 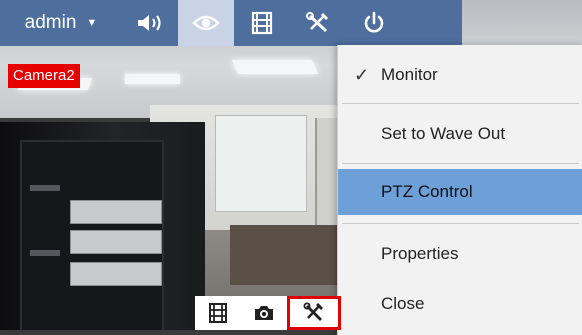 What do you see at coordinates (261, 163) in the screenshot?
I see `whiteboard` at bounding box center [261, 163].